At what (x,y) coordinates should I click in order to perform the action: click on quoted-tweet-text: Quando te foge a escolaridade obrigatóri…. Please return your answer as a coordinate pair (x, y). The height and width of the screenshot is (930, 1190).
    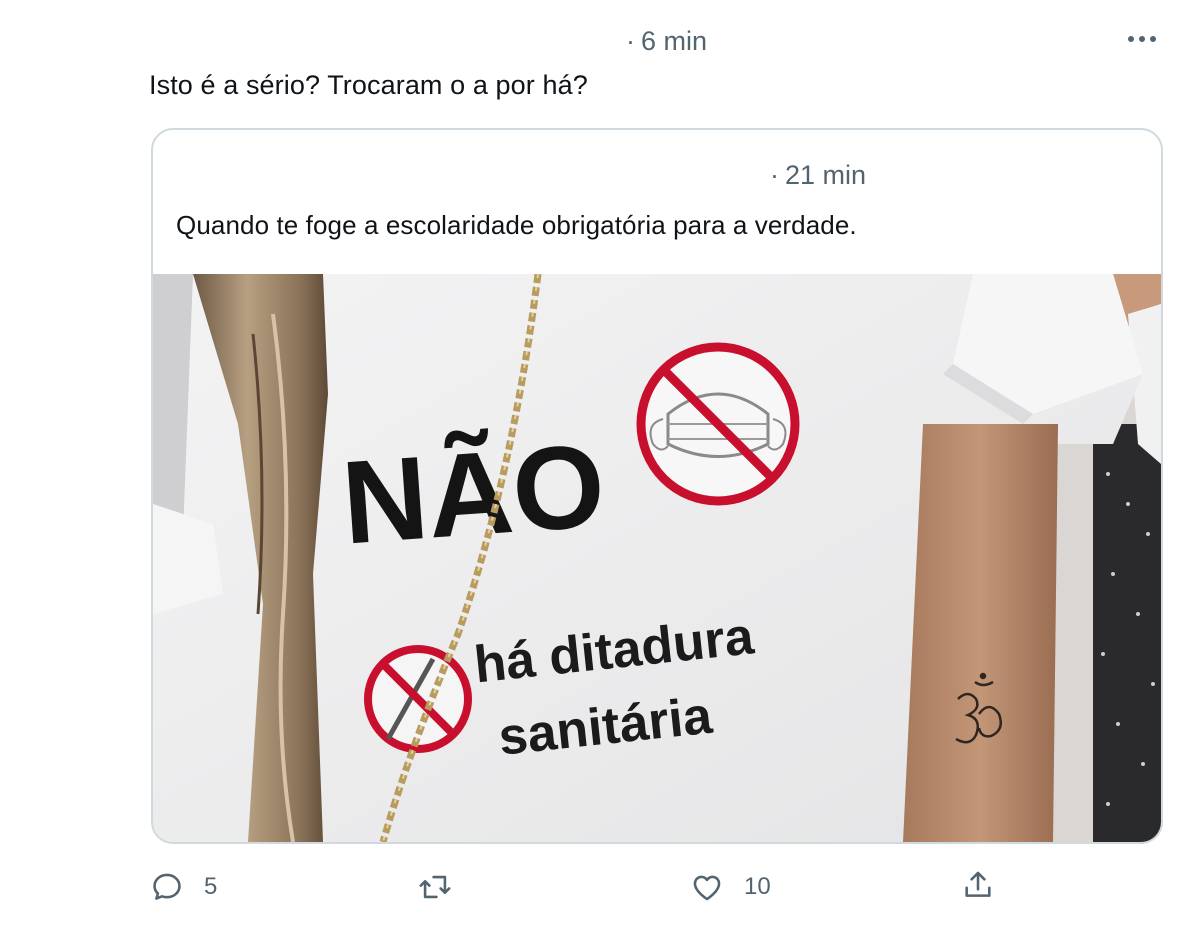
    Looking at the image, I should click on (516, 225).